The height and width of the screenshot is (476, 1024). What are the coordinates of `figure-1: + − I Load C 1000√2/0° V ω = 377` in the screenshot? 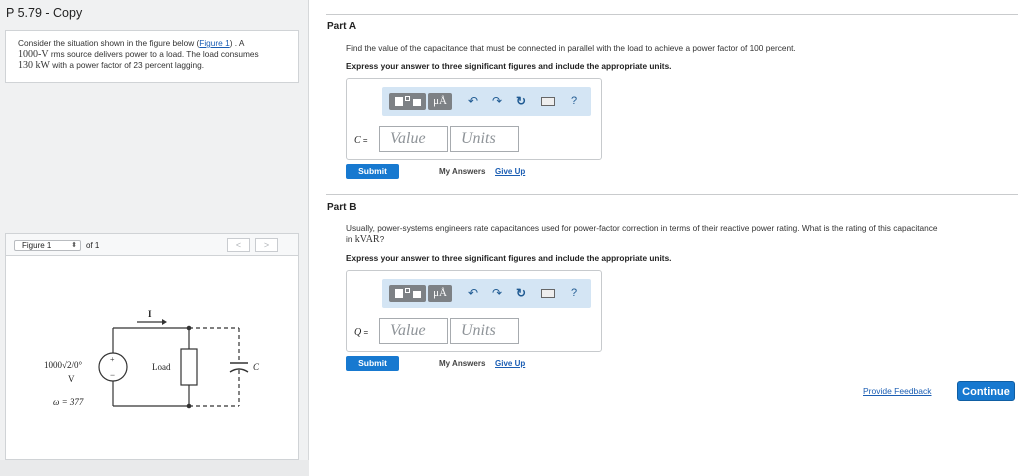 It's located at (152, 357).